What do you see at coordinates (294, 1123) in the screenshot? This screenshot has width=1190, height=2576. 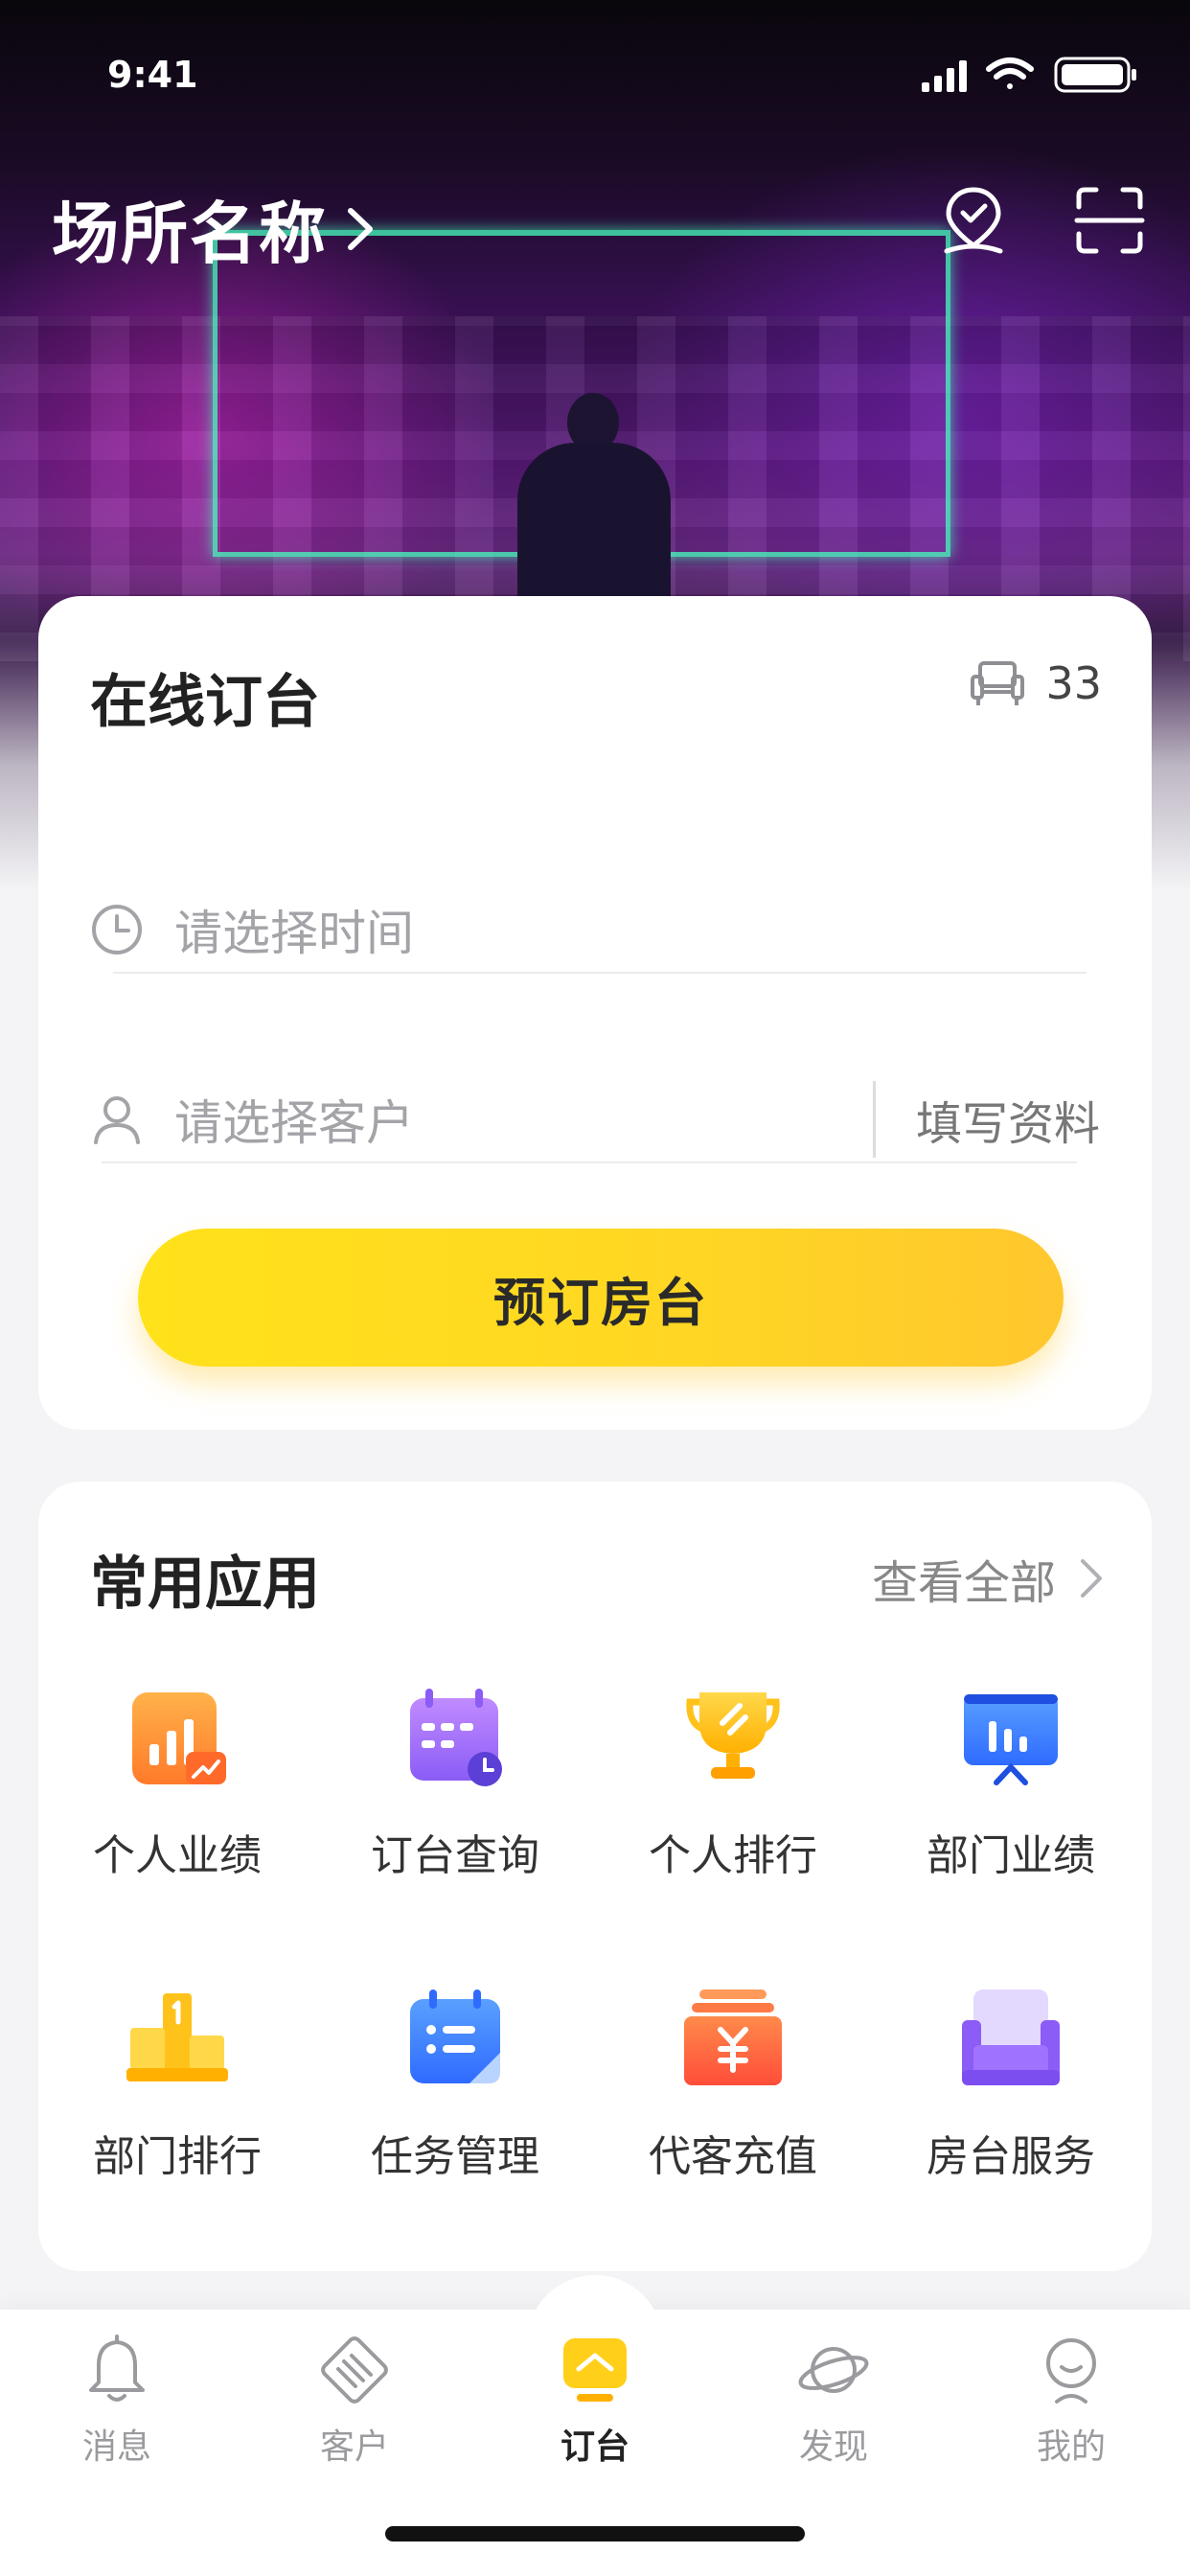 I see `customer-placeholder: 请选择客户` at bounding box center [294, 1123].